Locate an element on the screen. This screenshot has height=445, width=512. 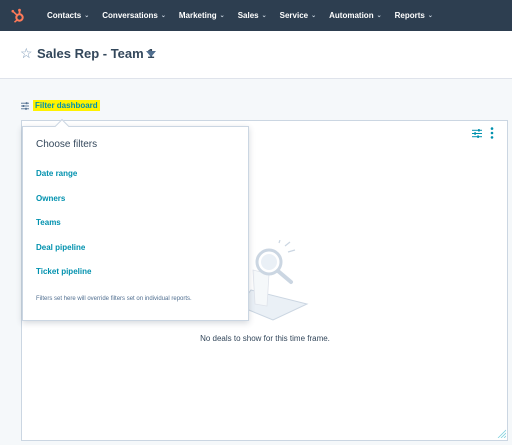
nav-marketing: Marketing ⌄ is located at coordinates (202, 15).